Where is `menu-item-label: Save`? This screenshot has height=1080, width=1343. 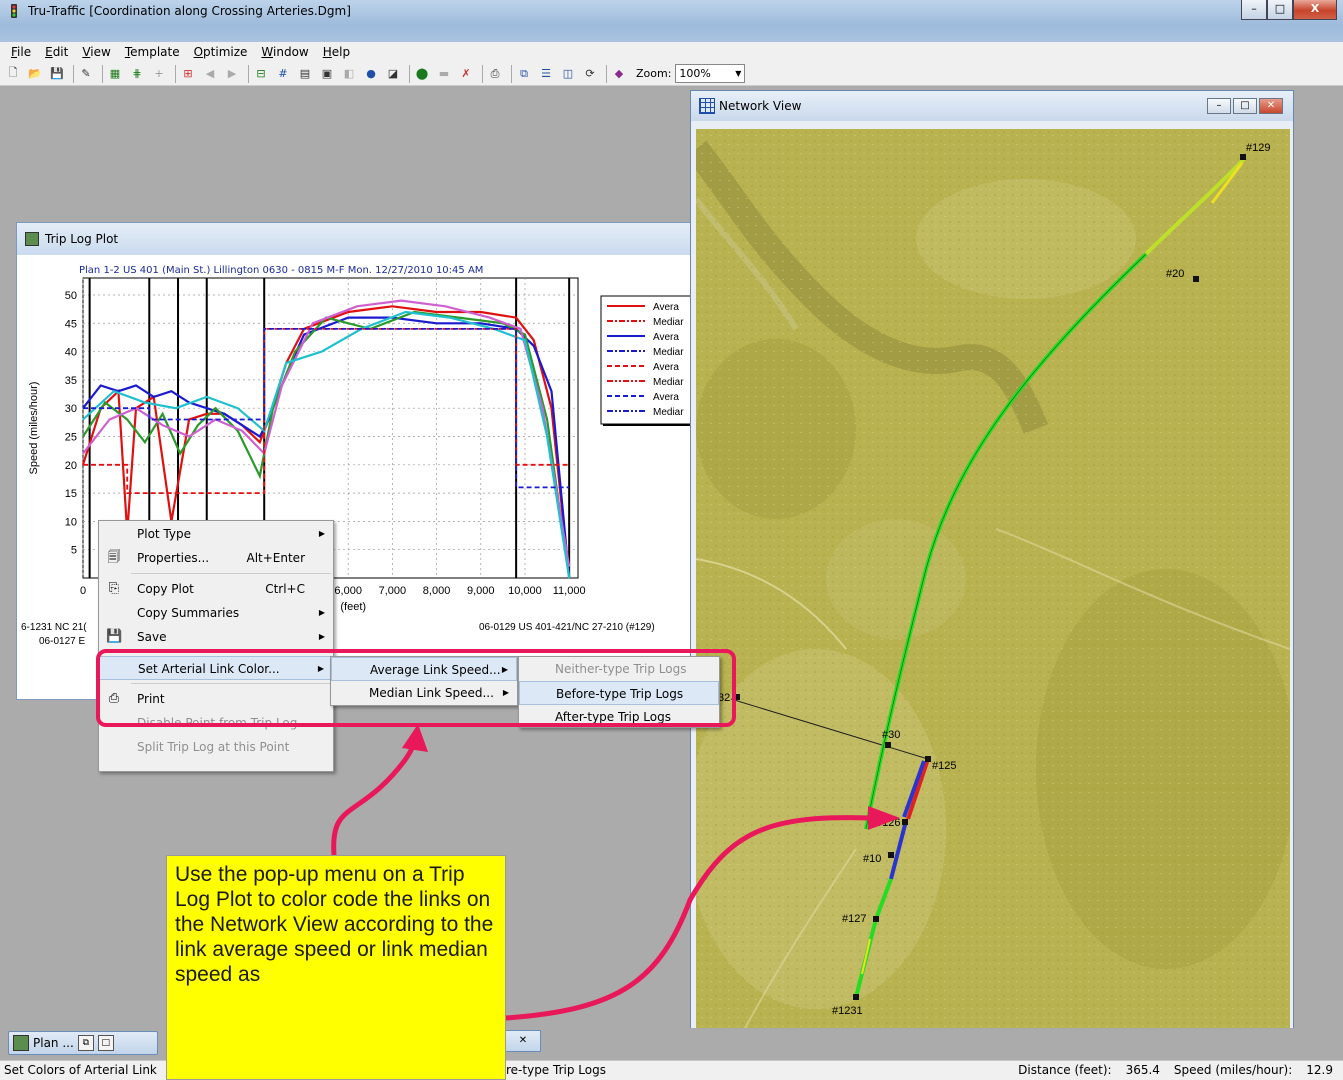
menu-item-label: Save is located at coordinates (152, 637).